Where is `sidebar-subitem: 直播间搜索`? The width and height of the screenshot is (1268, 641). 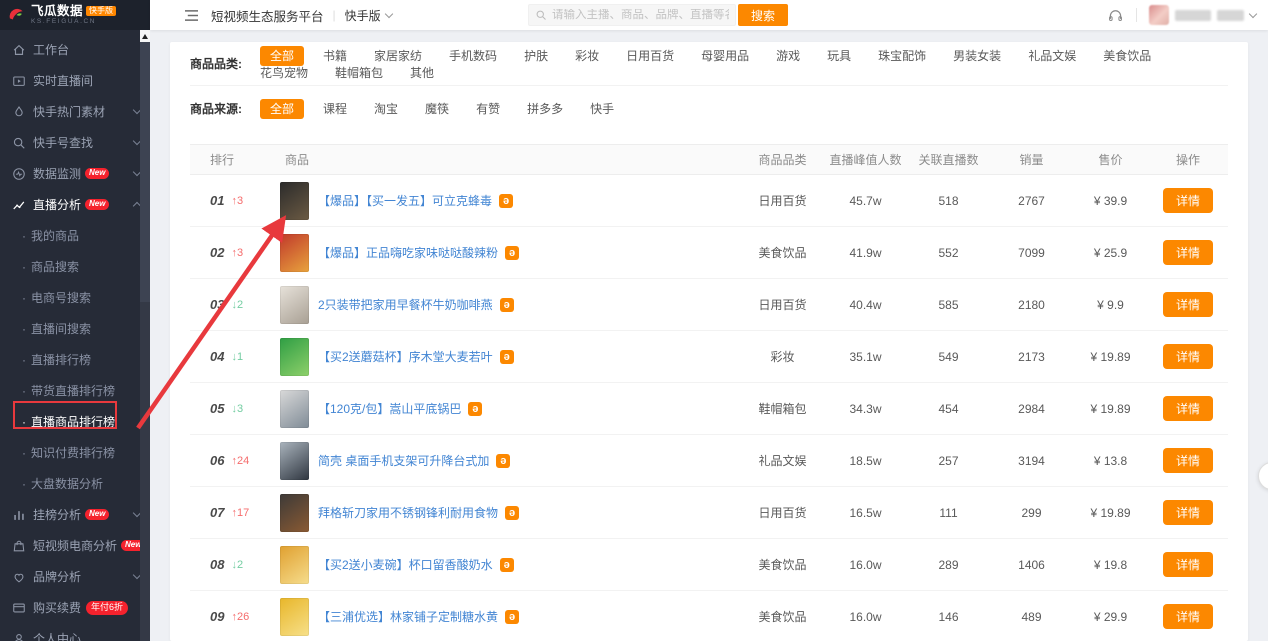
sidebar-subitem: 直播间搜索 is located at coordinates (75, 328).